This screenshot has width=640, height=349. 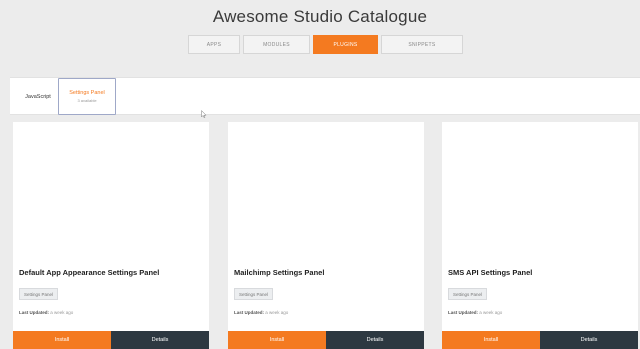 I want to click on catalogue-tabs: APPS MODULES PLUGINS SNIPPETS, so click(x=325, y=44).